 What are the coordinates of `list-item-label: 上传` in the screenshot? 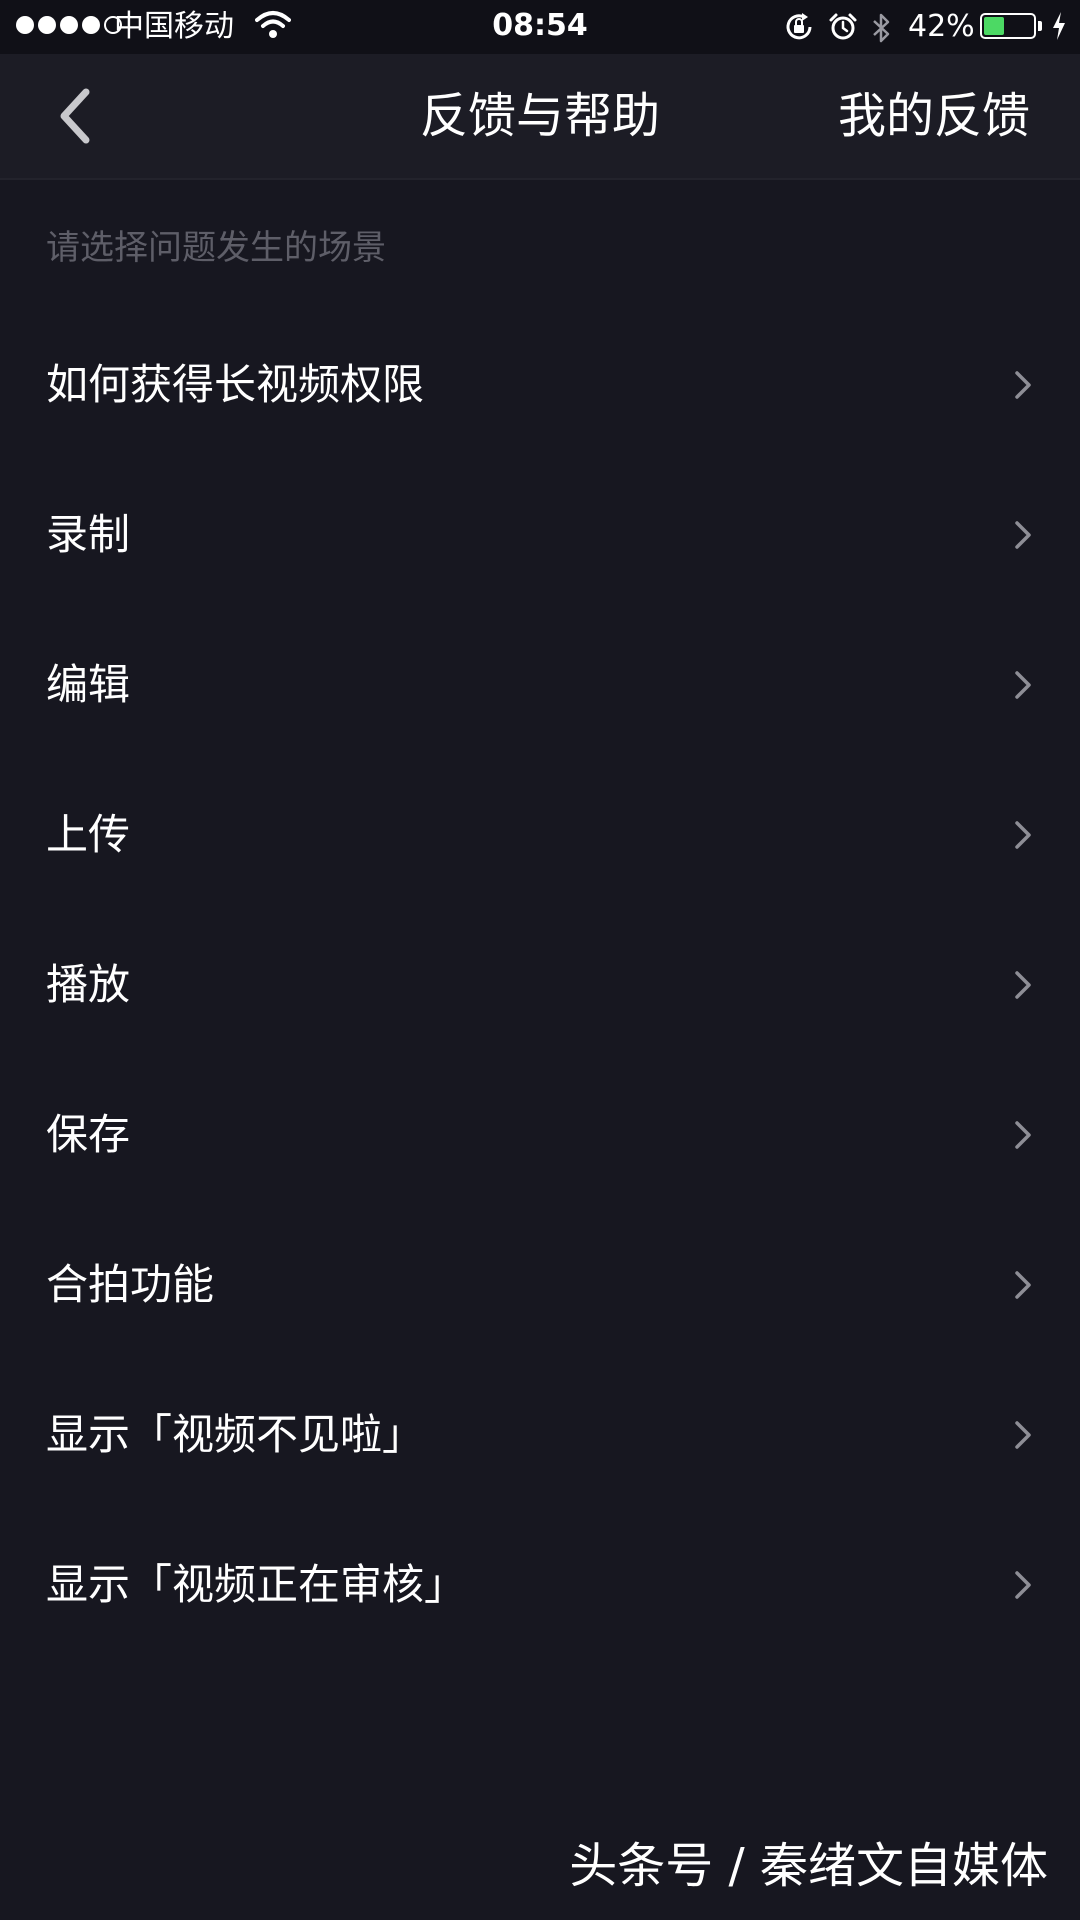 It's located at (88, 834).